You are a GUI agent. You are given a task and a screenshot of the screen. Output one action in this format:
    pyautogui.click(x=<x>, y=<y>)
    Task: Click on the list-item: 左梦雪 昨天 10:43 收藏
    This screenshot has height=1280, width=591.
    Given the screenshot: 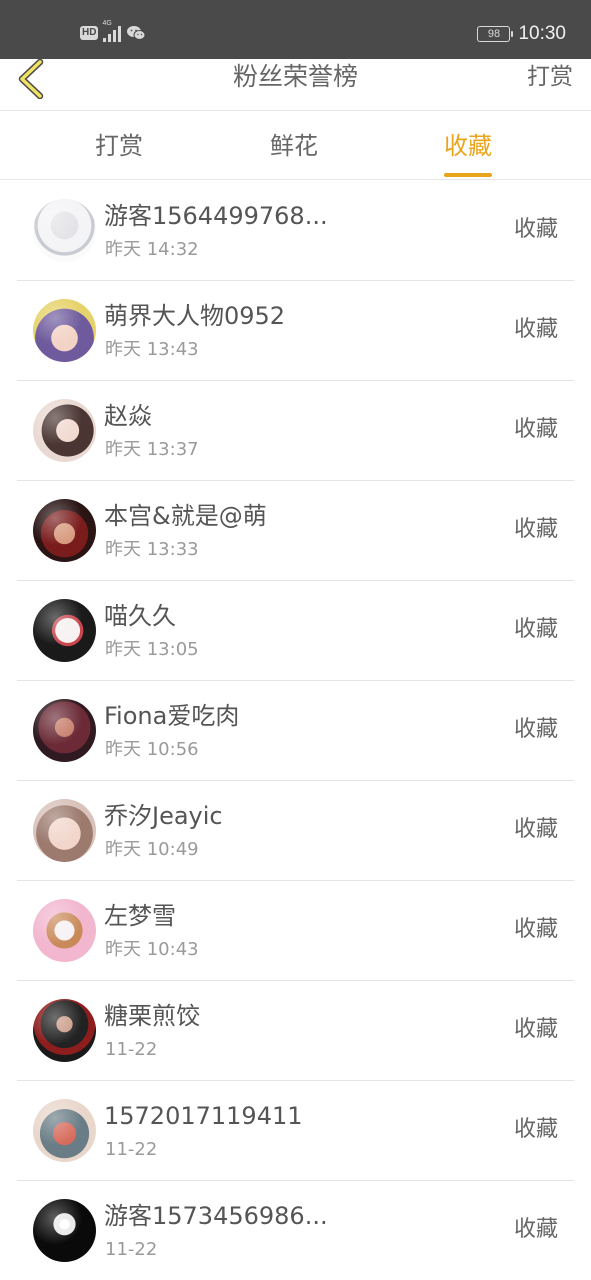 What is the action you would take?
    pyautogui.click(x=295, y=931)
    